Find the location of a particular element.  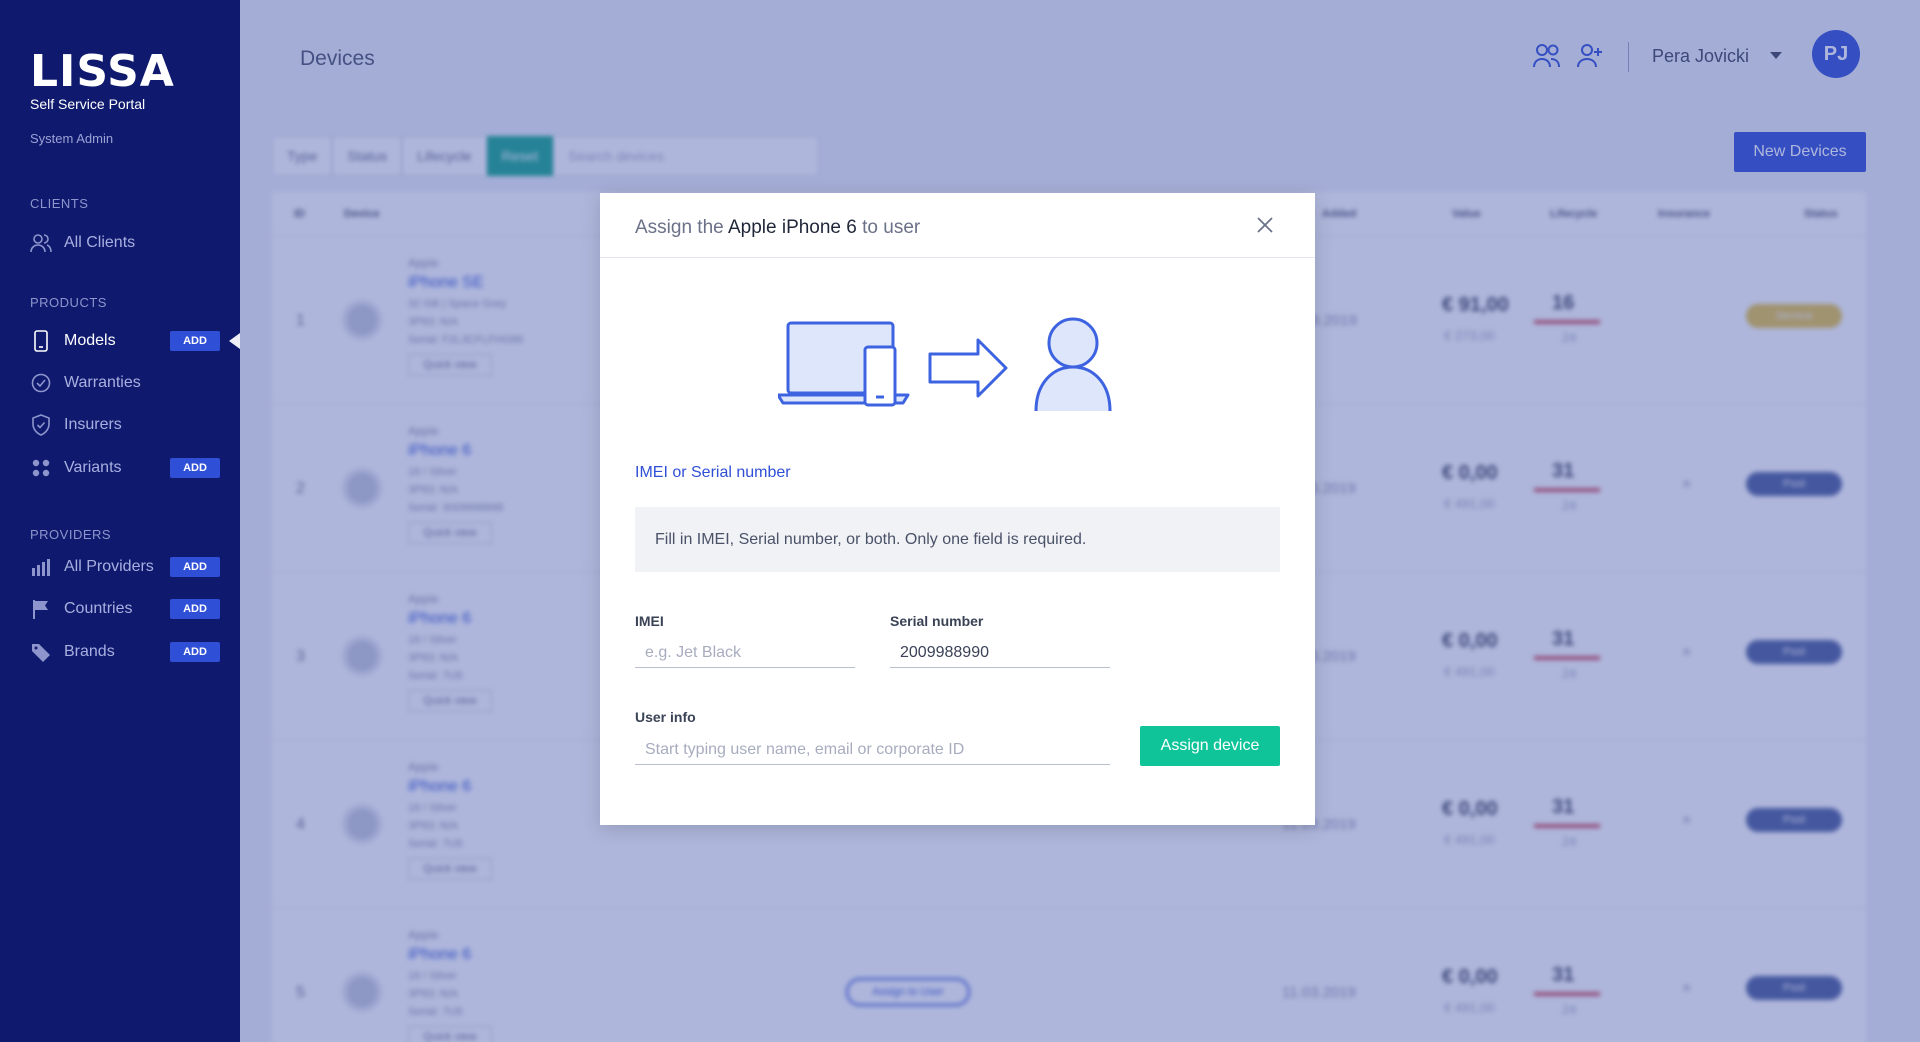

sidebar-item-label: Warranties is located at coordinates (102, 382).